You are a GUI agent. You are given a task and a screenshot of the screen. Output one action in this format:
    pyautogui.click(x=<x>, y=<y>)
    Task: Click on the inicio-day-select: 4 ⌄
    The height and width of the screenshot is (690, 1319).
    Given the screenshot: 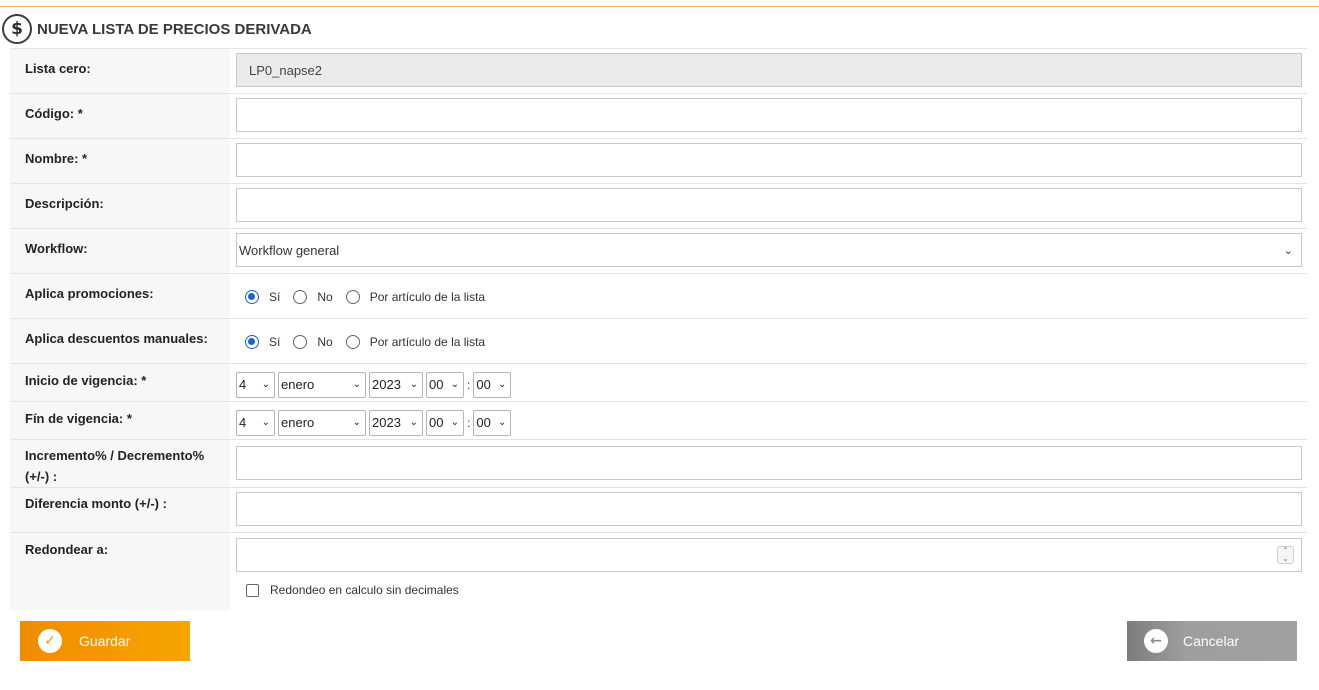 What is the action you would take?
    pyautogui.click(x=255, y=384)
    